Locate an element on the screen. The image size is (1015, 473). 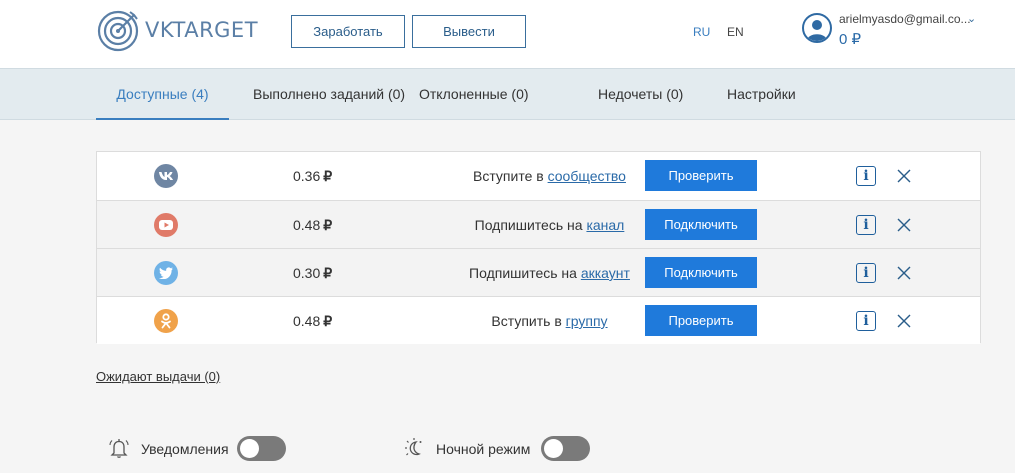
lang-ru-link: RU is located at coordinates (701, 32).